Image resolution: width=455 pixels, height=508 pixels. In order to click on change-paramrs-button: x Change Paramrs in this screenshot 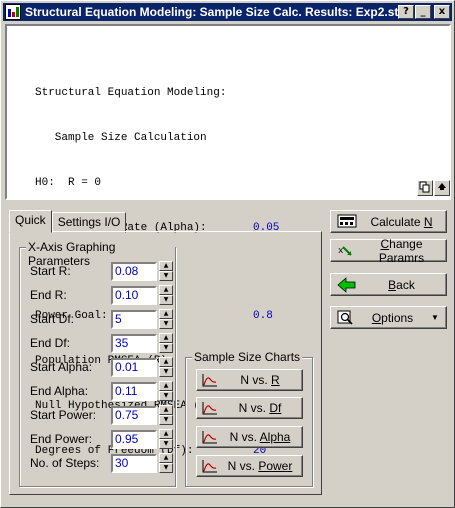, I will do `click(388, 251)`.